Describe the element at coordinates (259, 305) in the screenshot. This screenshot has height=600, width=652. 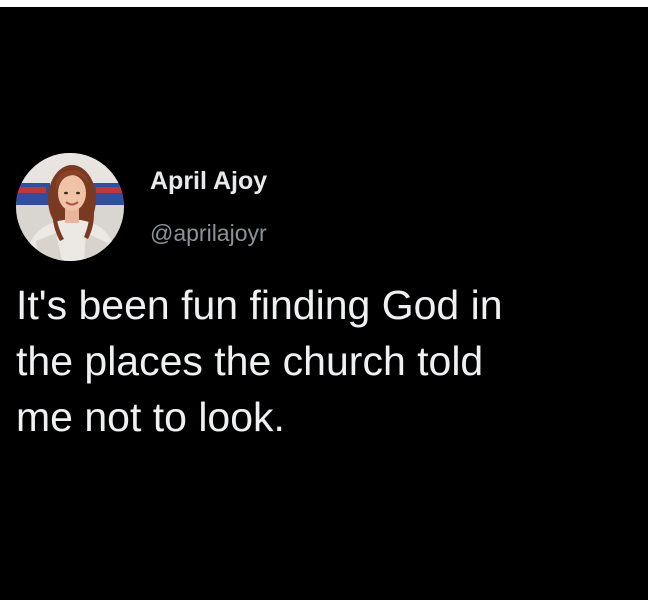
I see `tweet-text-line: It's been fun finding God in` at that location.